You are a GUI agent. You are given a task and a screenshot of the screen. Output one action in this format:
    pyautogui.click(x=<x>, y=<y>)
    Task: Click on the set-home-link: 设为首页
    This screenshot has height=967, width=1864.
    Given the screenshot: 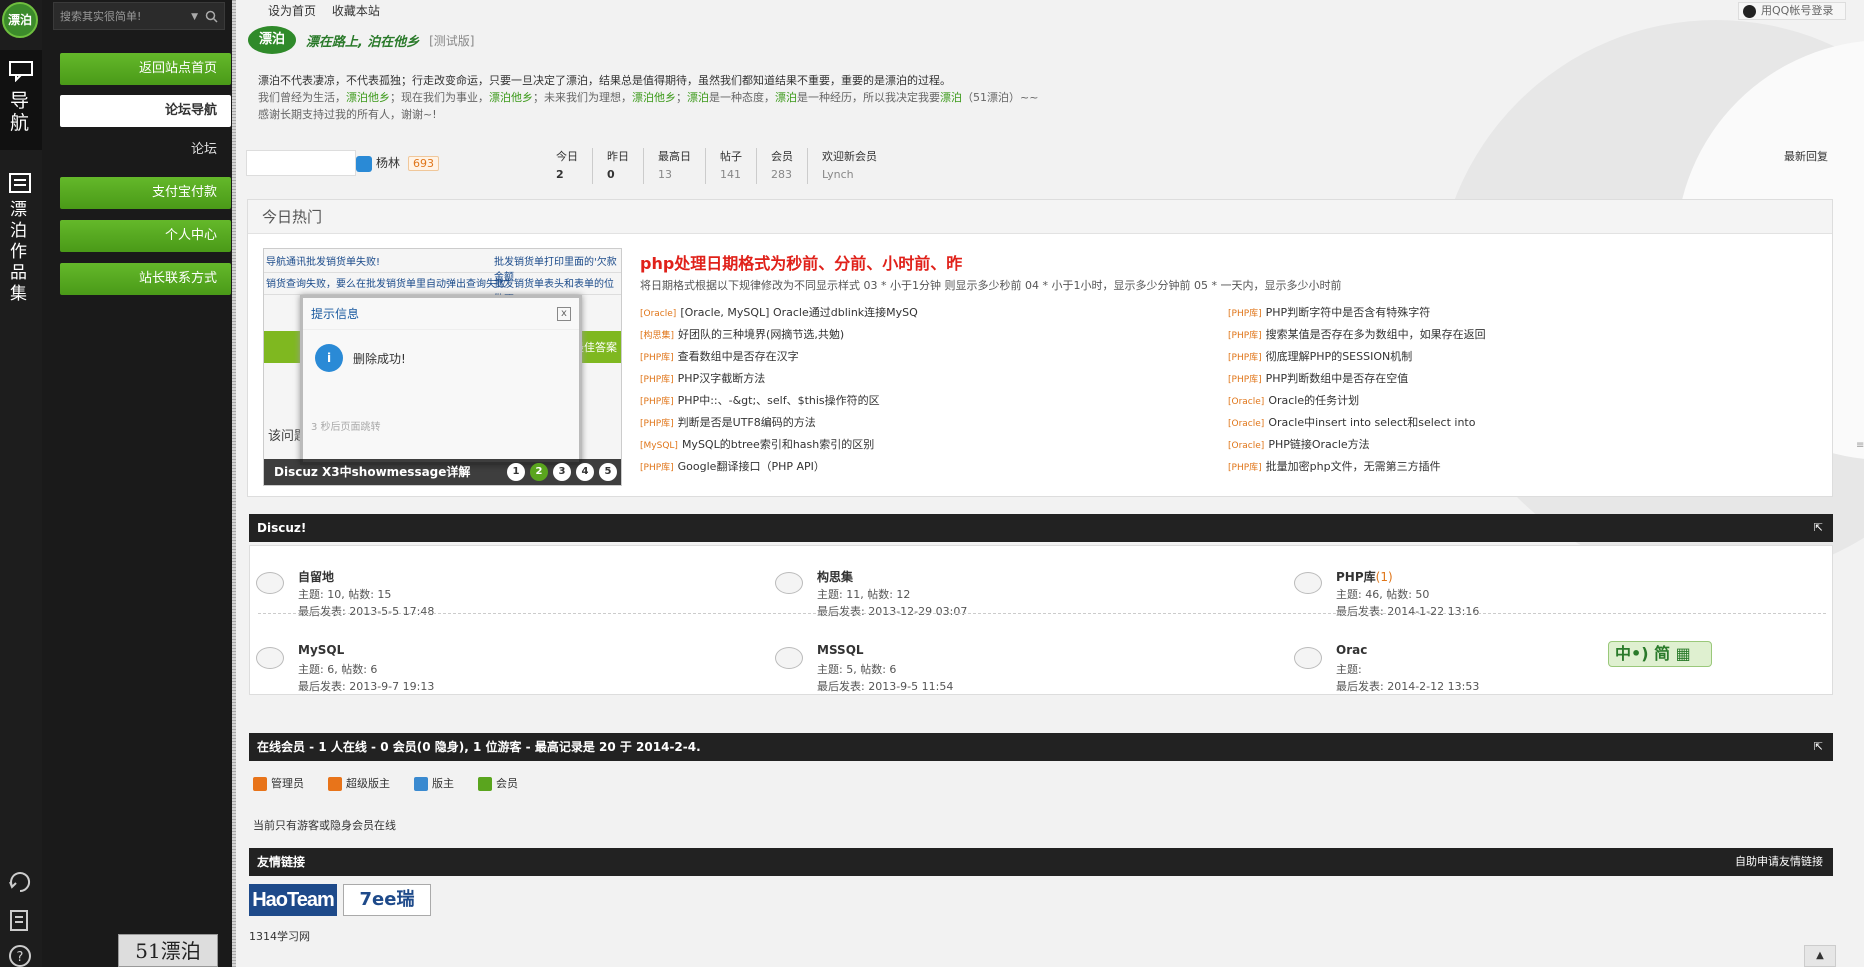 What is the action you would take?
    pyautogui.click(x=292, y=11)
    